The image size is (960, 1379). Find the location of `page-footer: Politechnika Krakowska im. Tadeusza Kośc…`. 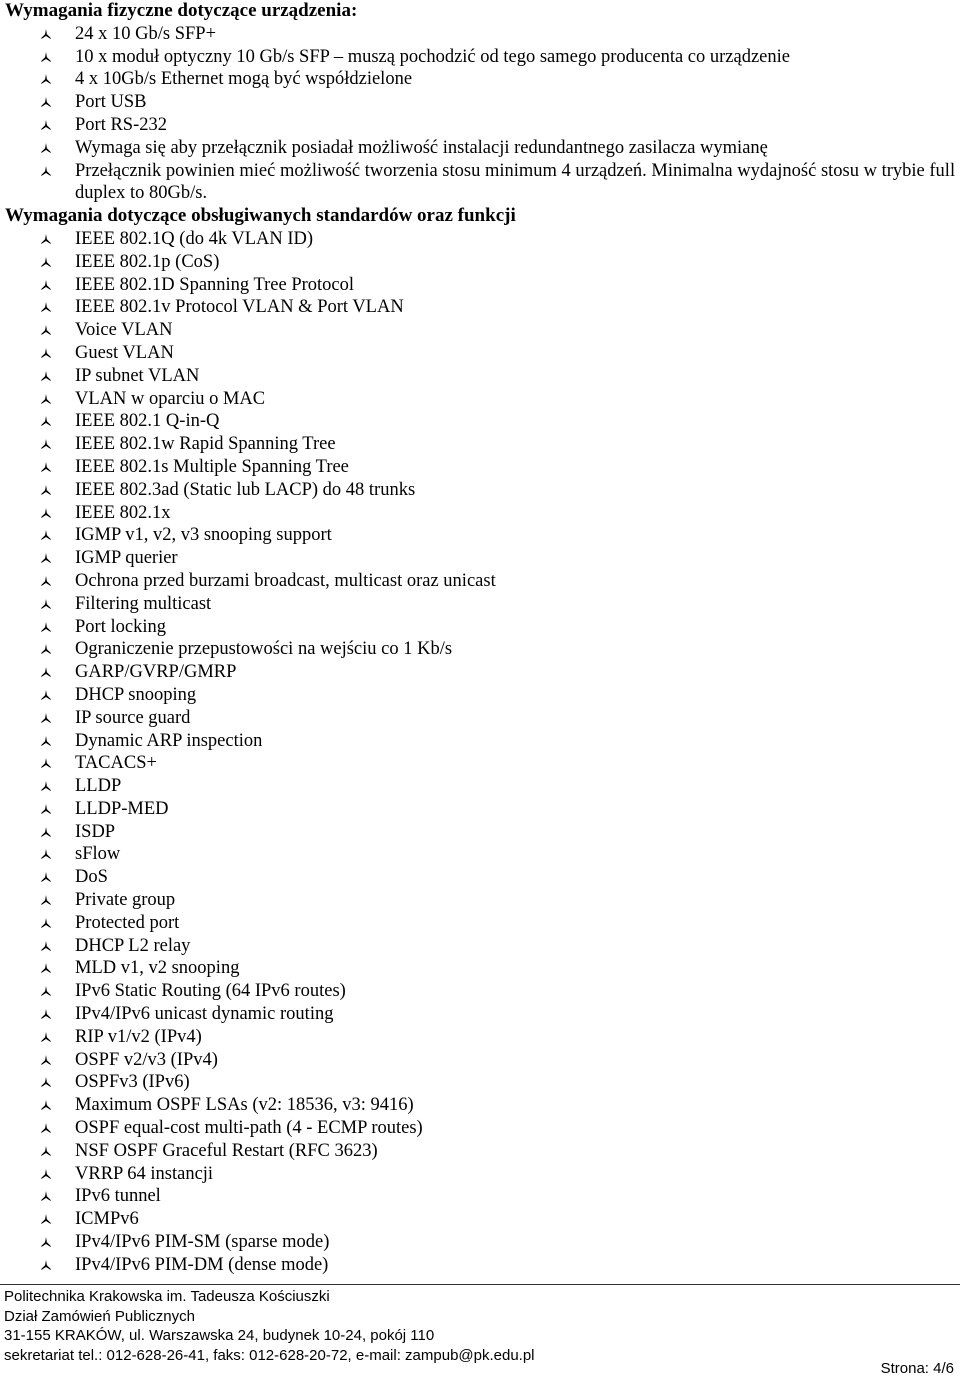

page-footer: Politechnika Krakowska im. Tadeusza Kośc… is located at coordinates (480, 1324).